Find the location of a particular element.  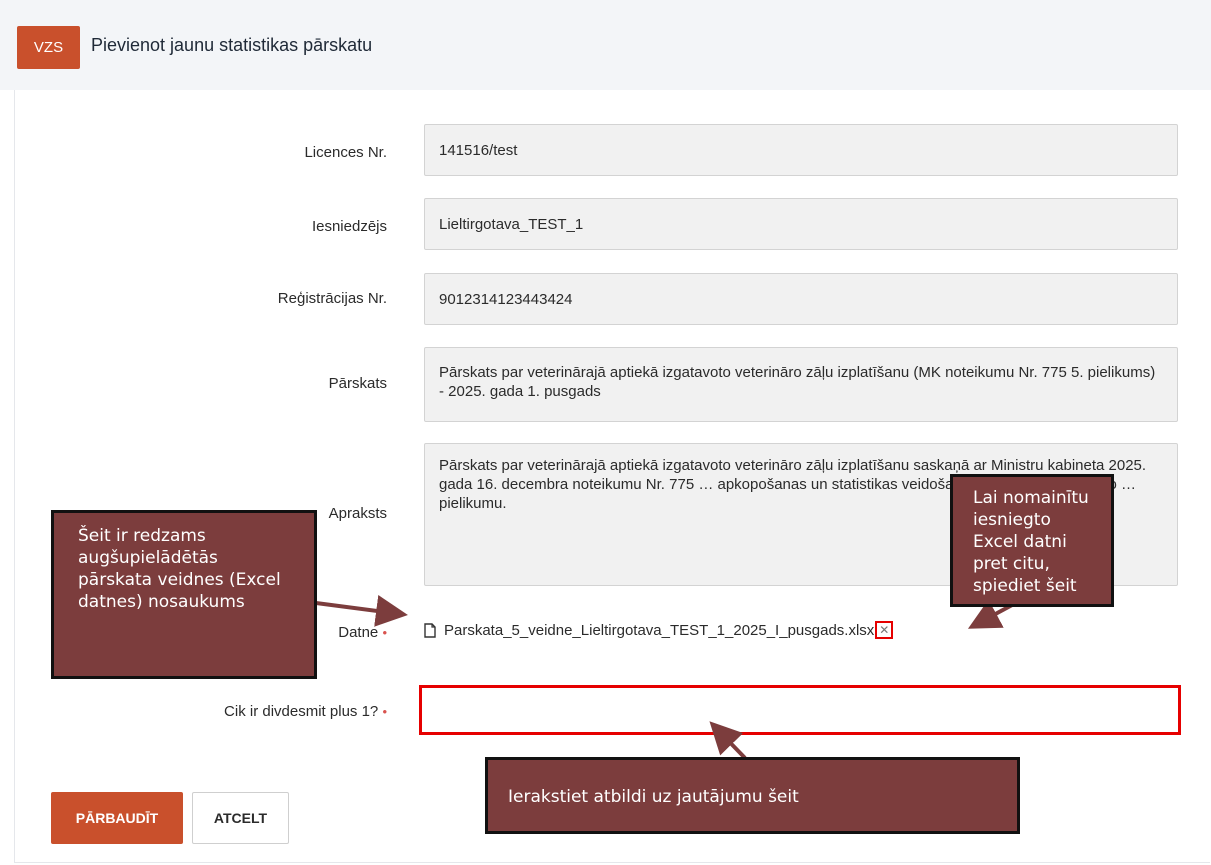

arrow-file-name is located at coordinates (361, 611).